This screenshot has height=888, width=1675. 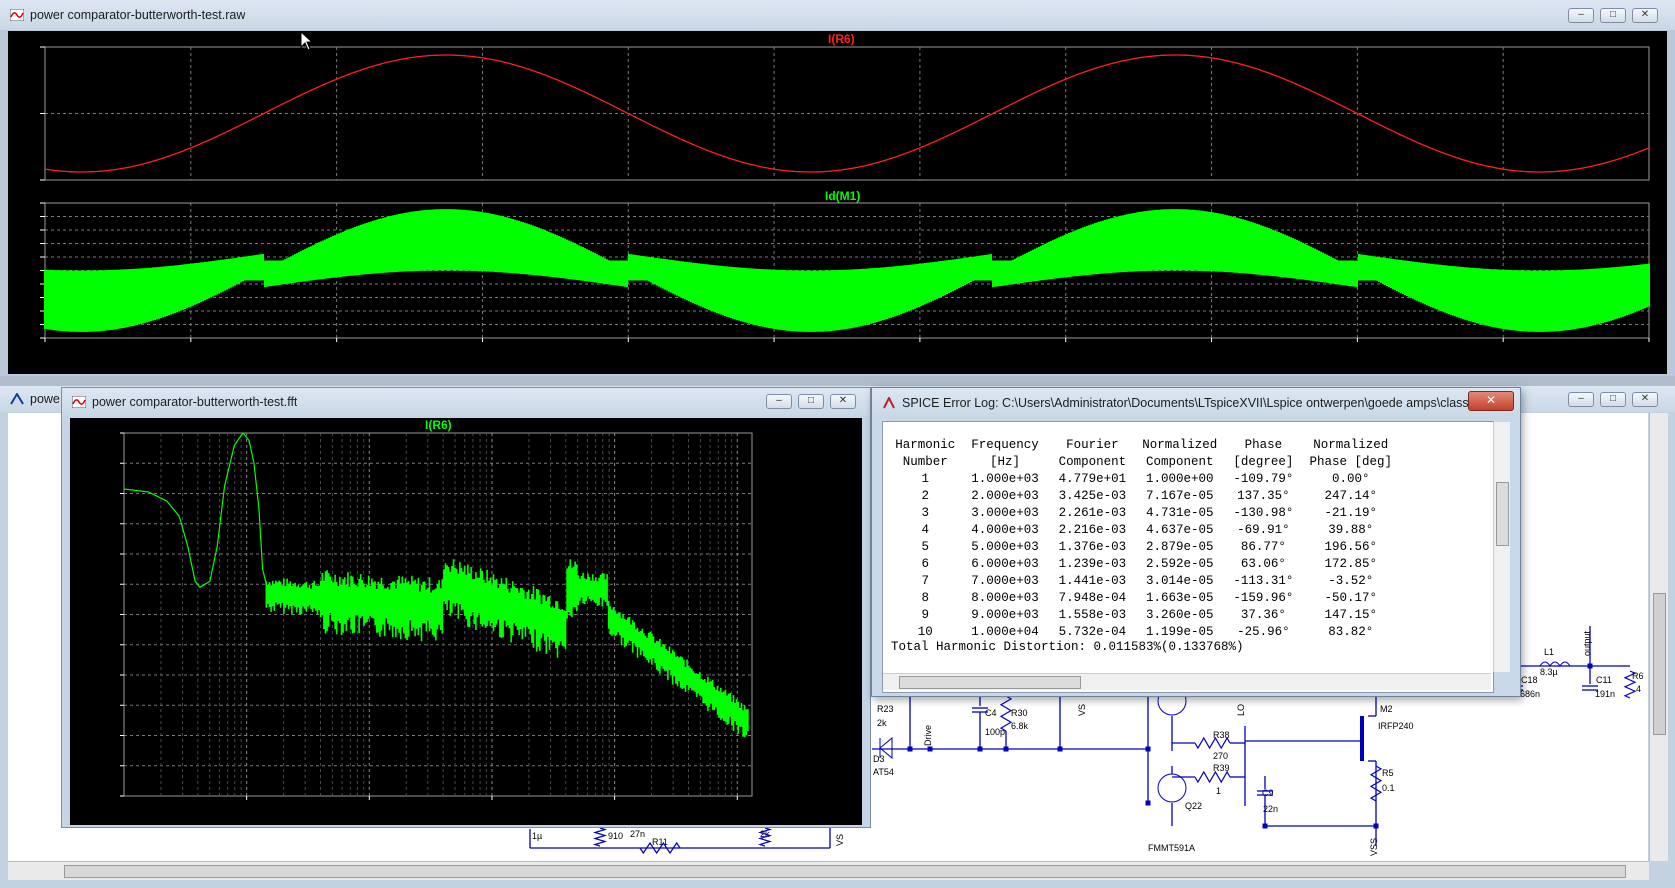 What do you see at coordinates (1004, 461) in the screenshot?
I see `table-cell: [Hz]` at bounding box center [1004, 461].